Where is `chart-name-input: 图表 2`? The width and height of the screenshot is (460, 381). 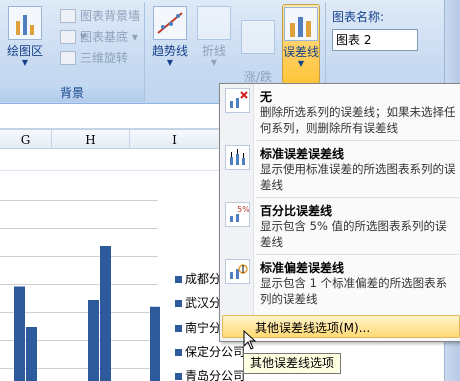
chart-name-input: 图表 2 is located at coordinates (375, 40).